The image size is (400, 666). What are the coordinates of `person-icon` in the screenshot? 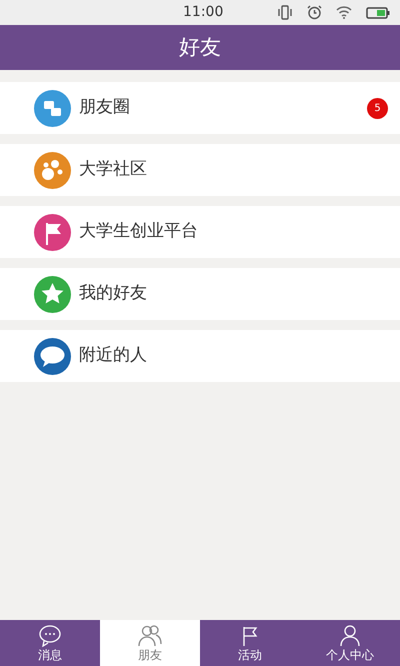 It's located at (350, 635).